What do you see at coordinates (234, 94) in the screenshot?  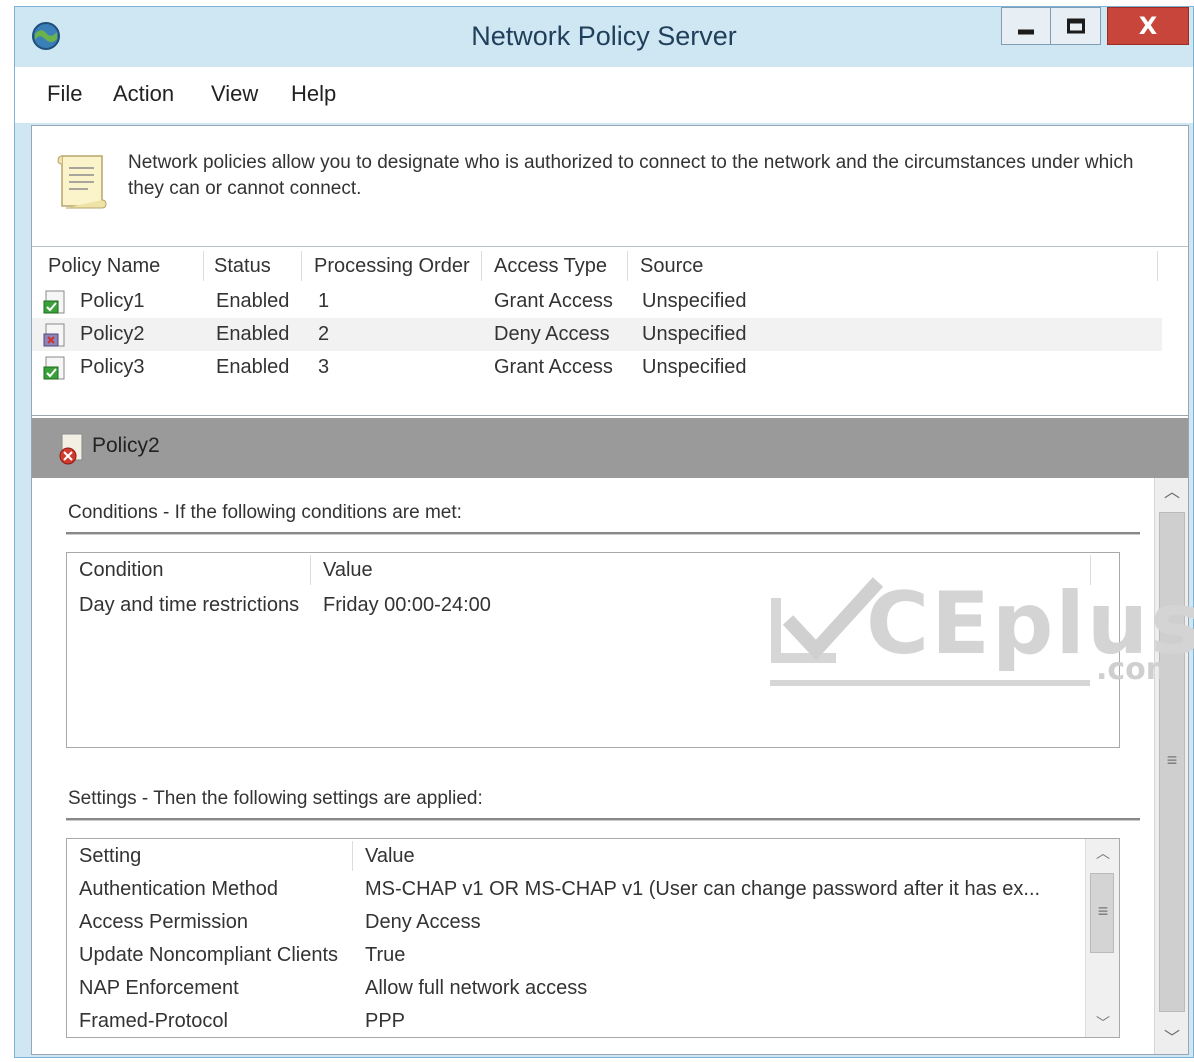 I see `menu-view: View` at bounding box center [234, 94].